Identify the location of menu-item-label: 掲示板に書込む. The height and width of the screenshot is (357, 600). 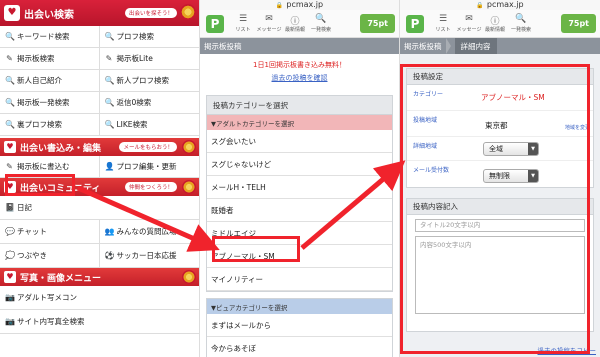
(43, 166).